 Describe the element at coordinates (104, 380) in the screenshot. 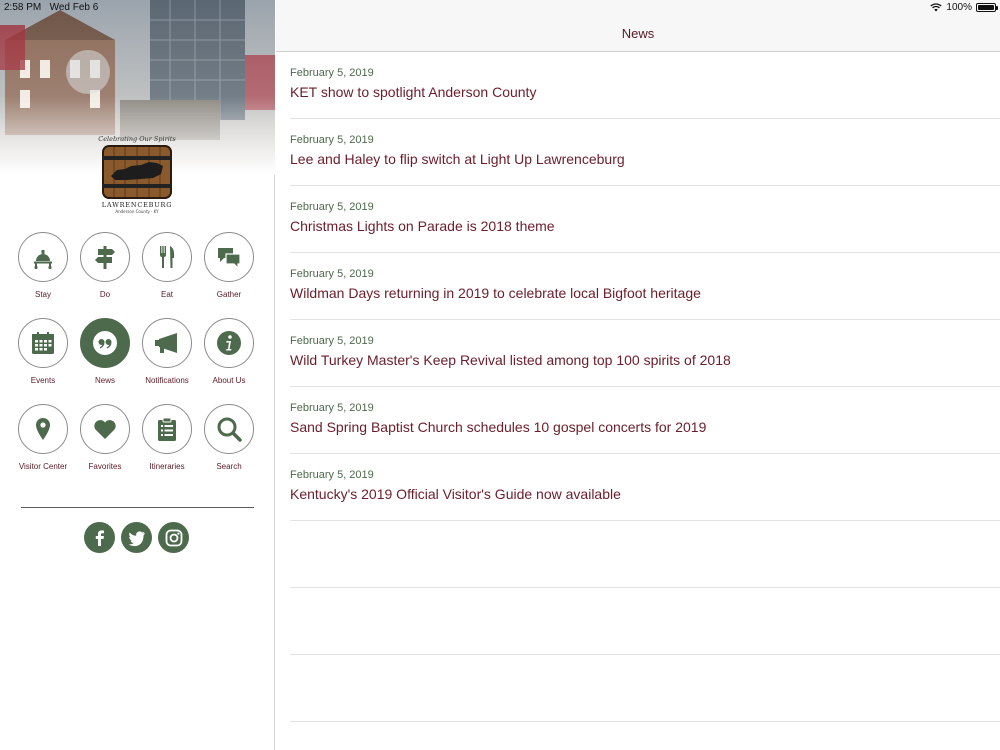

I see `menu-label: News` at that location.